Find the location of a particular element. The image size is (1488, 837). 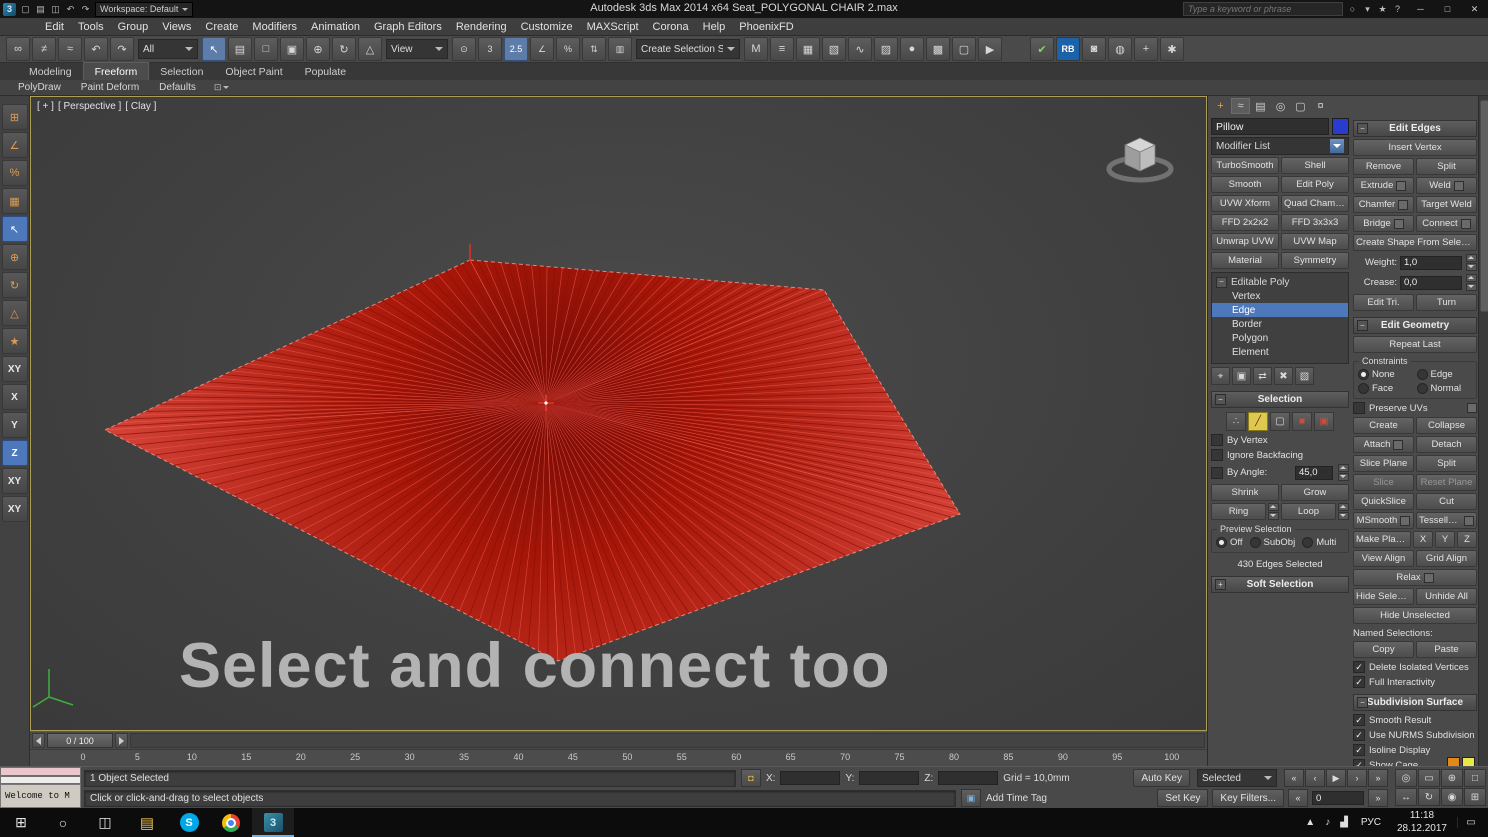

edit-edges-rollout-header: − Edit Edges is located at coordinates (1415, 128).